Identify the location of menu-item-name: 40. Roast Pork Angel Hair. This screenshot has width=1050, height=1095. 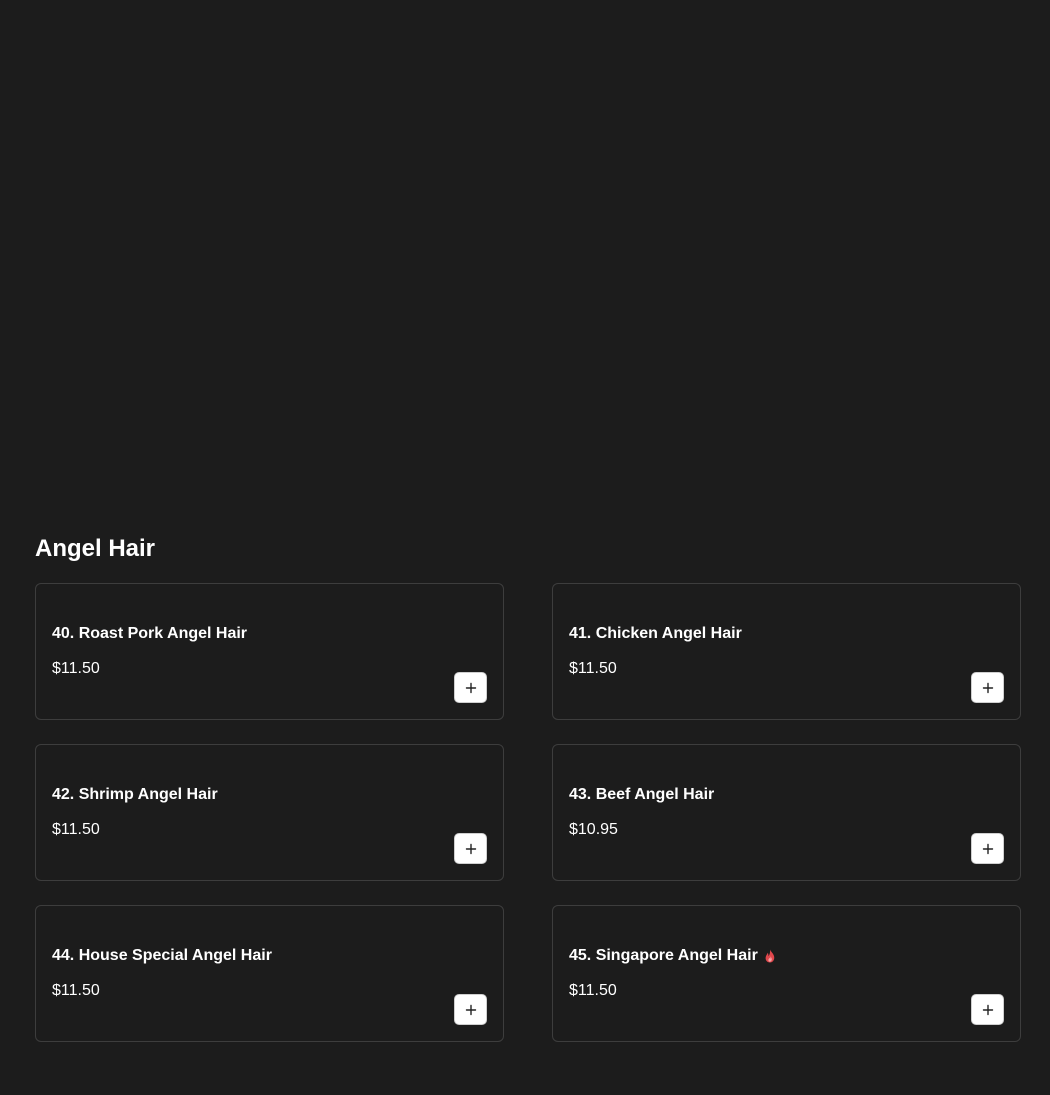
(149, 634).